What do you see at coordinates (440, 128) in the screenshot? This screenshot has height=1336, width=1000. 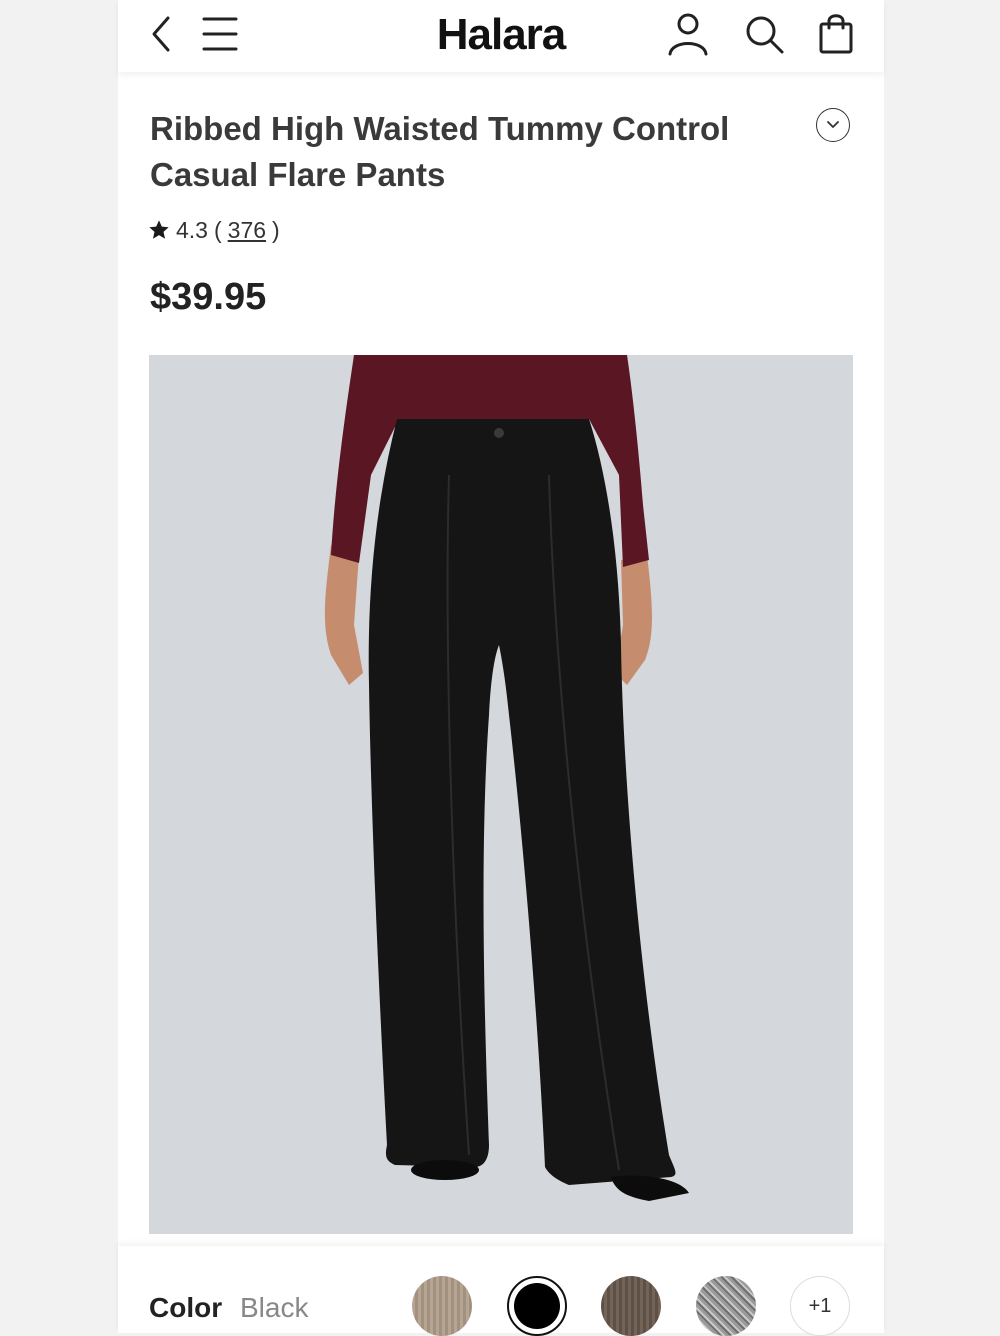 I see `product-title-line-1: Ribbed High Waisted Tummy Control` at bounding box center [440, 128].